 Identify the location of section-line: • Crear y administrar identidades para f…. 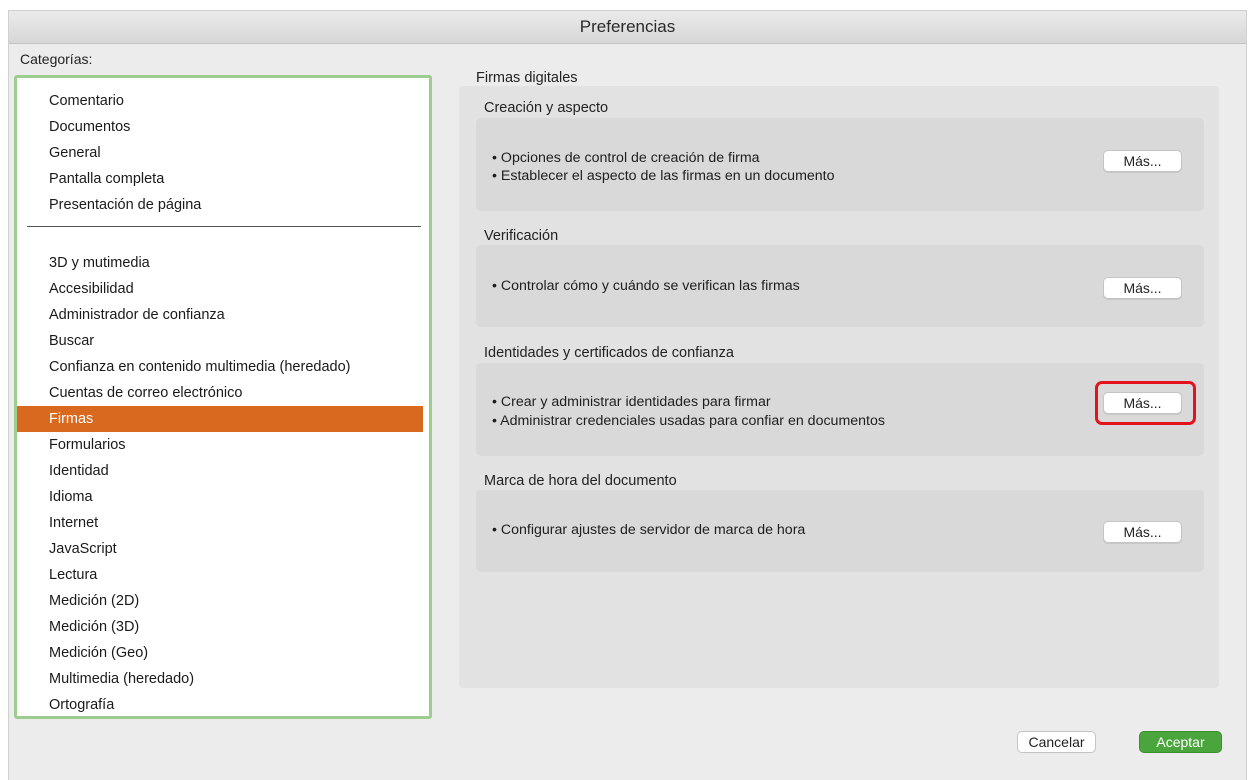
(631, 402).